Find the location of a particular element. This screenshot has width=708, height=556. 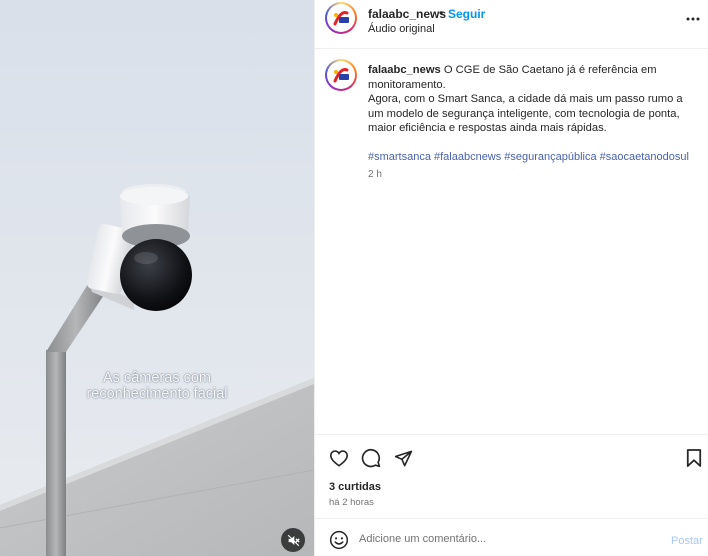

caption-line: monitoramento. is located at coordinates (407, 84).